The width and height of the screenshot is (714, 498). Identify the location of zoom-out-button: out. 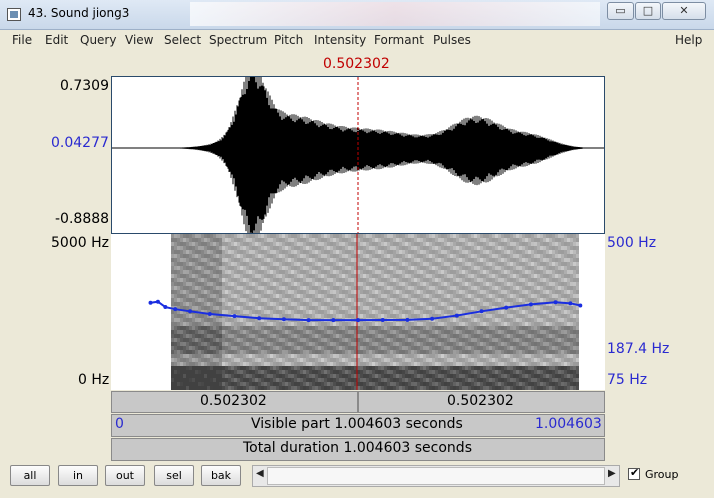
(125, 475).